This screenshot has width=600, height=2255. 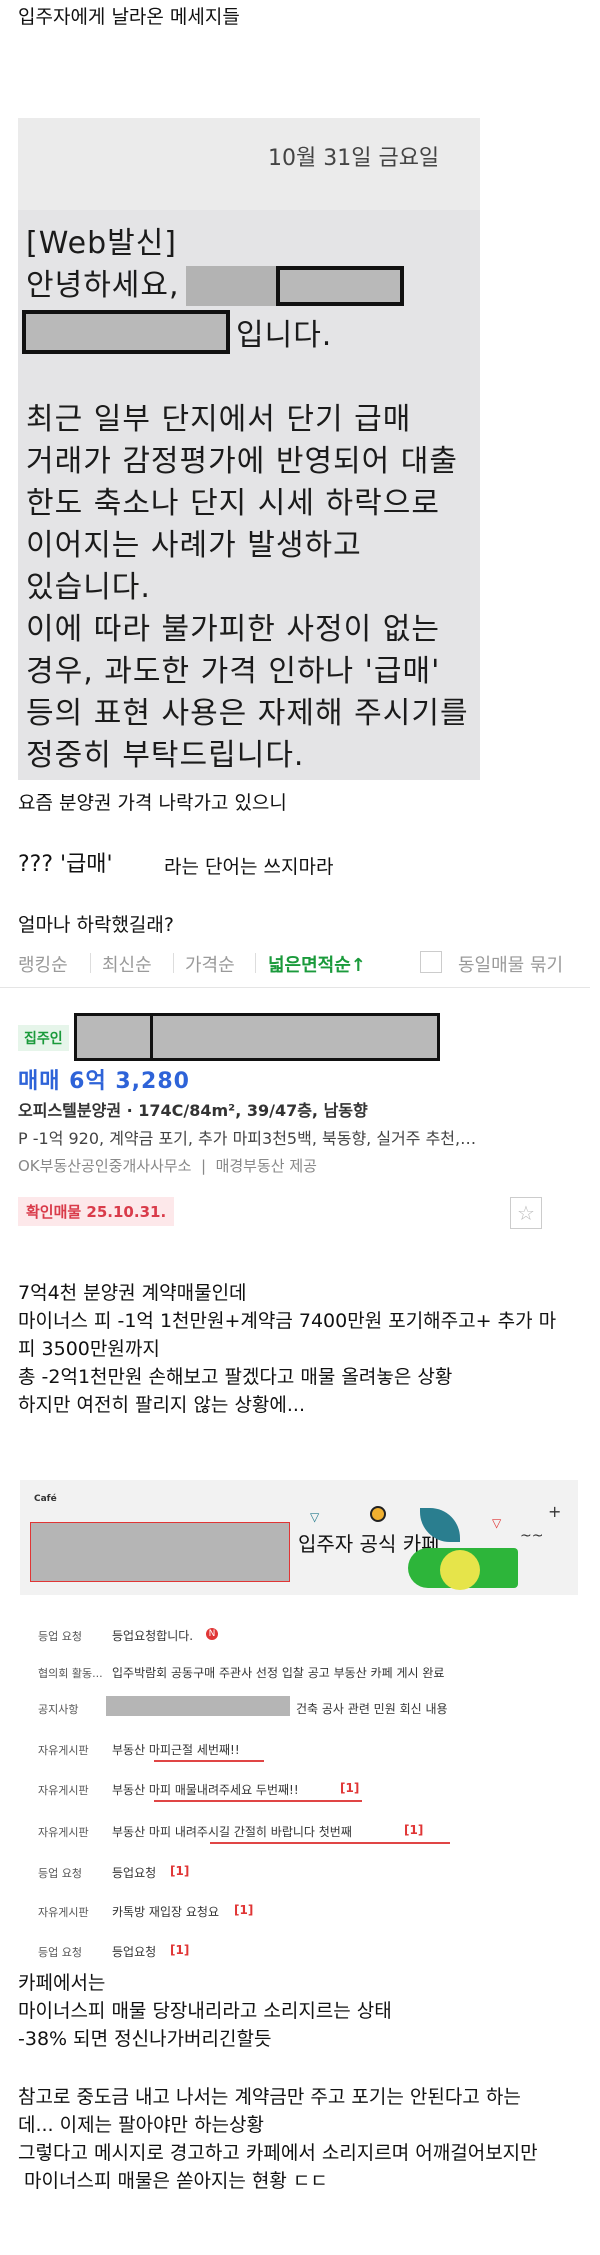 What do you see at coordinates (88, 587) in the screenshot?
I see `sms-line: 있습니다.` at bounding box center [88, 587].